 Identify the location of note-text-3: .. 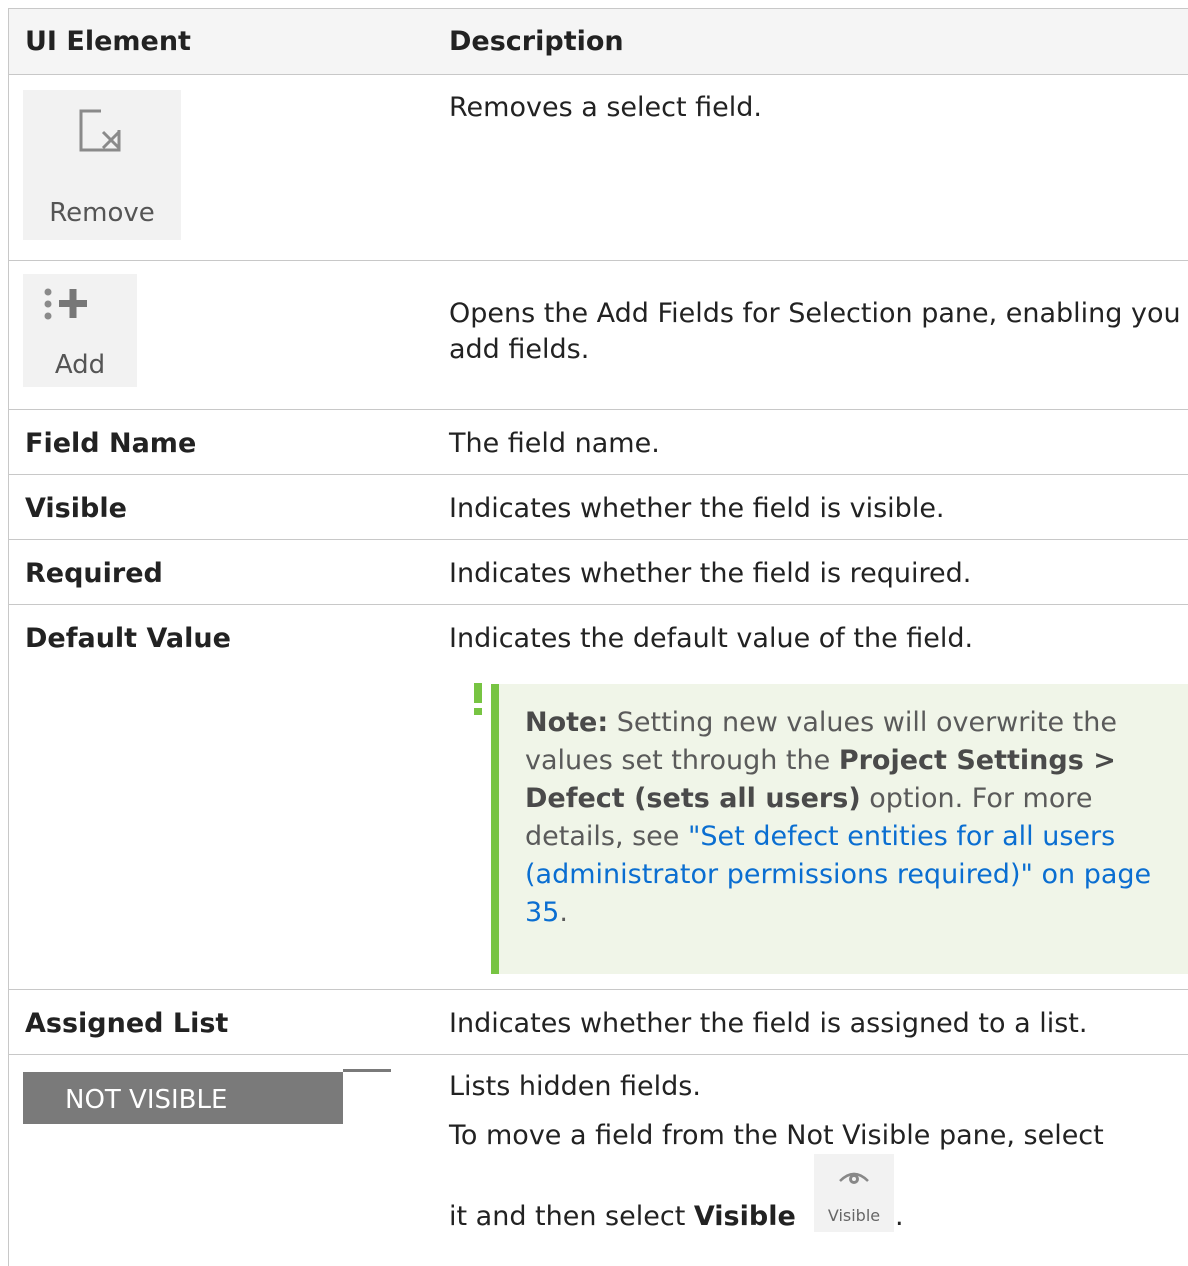
(563, 912).